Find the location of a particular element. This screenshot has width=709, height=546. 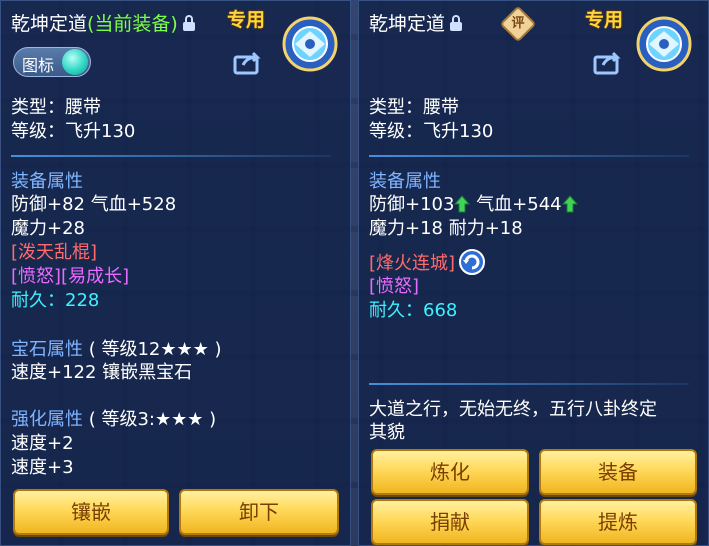

icon-toggle-label: 图标 is located at coordinates (38, 65).